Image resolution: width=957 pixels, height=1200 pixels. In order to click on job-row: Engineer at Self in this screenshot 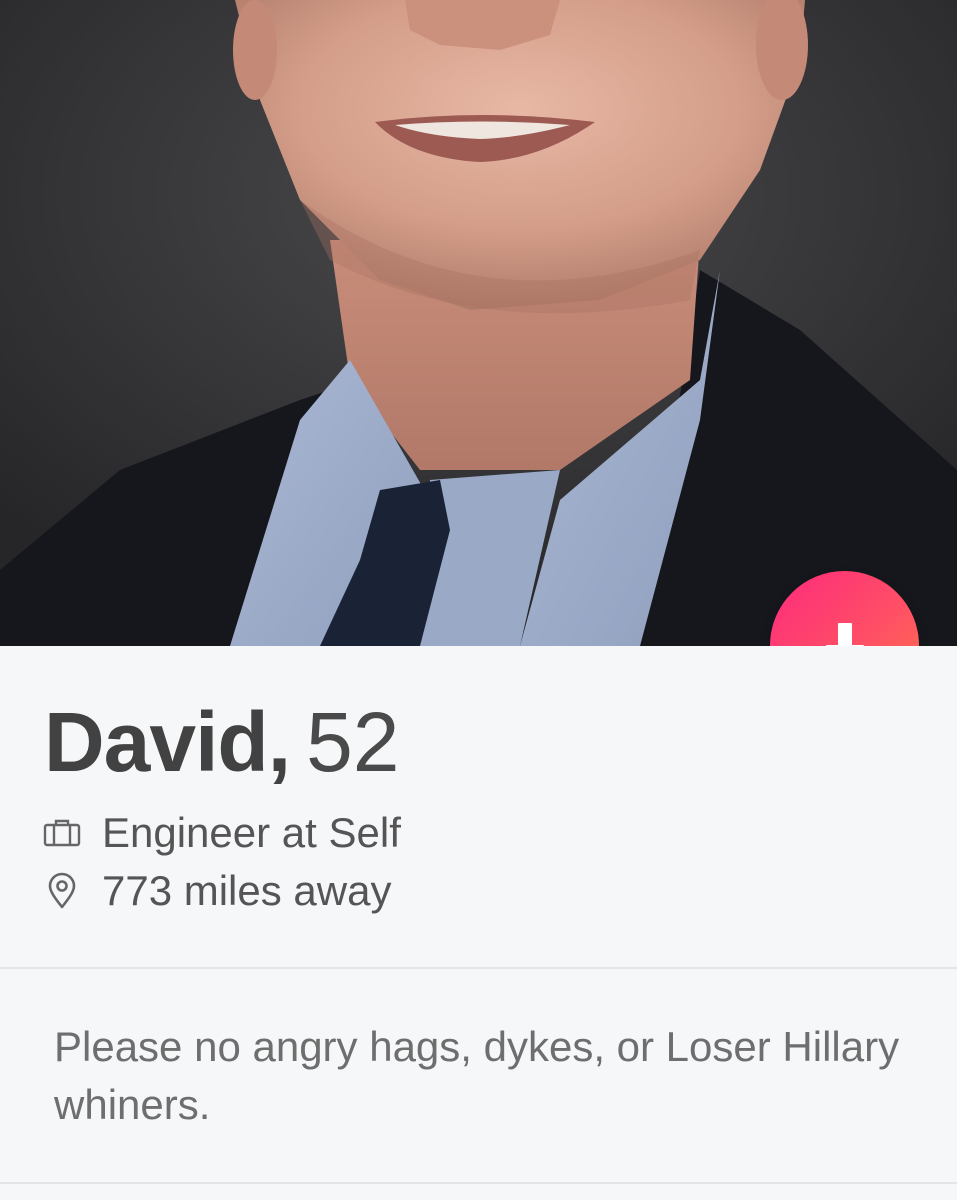, I will do `click(221, 833)`.